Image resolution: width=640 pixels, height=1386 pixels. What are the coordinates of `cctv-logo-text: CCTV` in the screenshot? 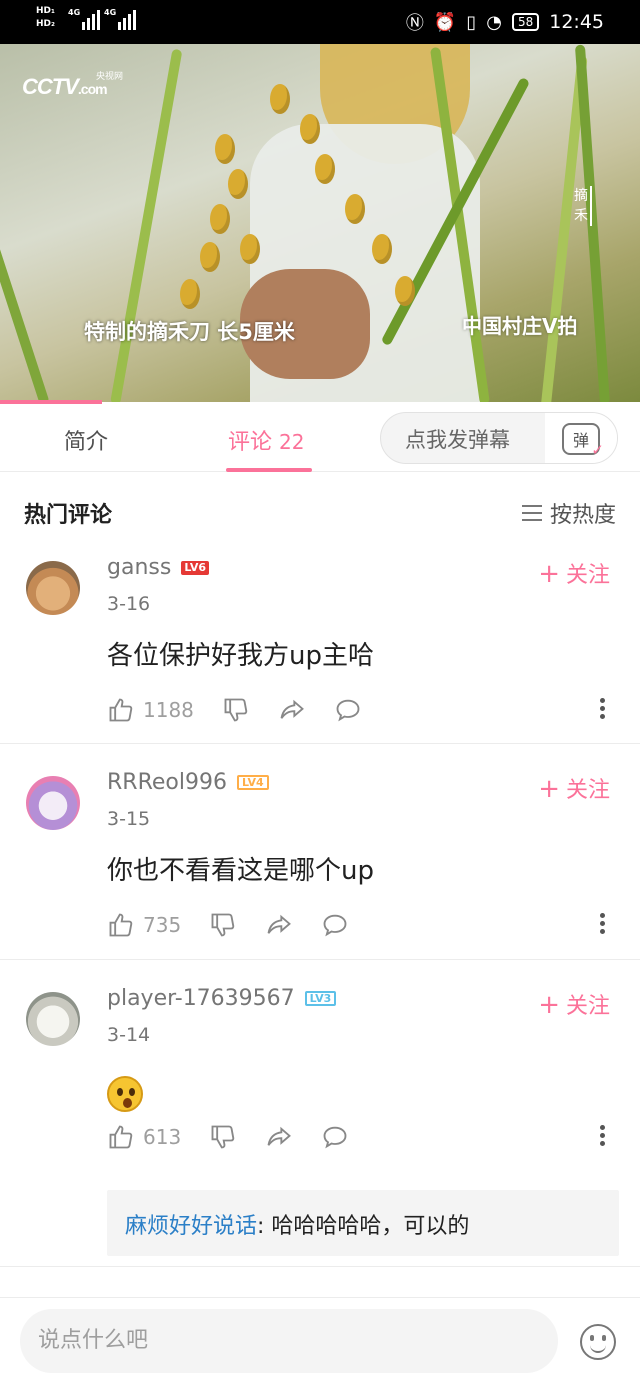 It's located at (50, 86).